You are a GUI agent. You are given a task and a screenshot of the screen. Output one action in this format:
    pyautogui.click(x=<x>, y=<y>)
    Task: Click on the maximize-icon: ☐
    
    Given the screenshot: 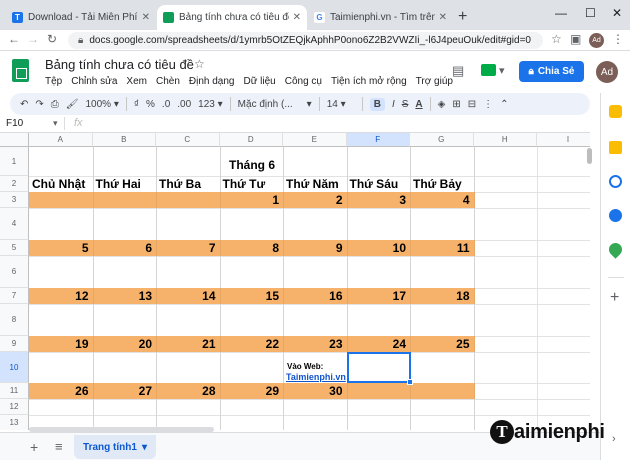 What is the action you would take?
    pyautogui.click(x=590, y=13)
    